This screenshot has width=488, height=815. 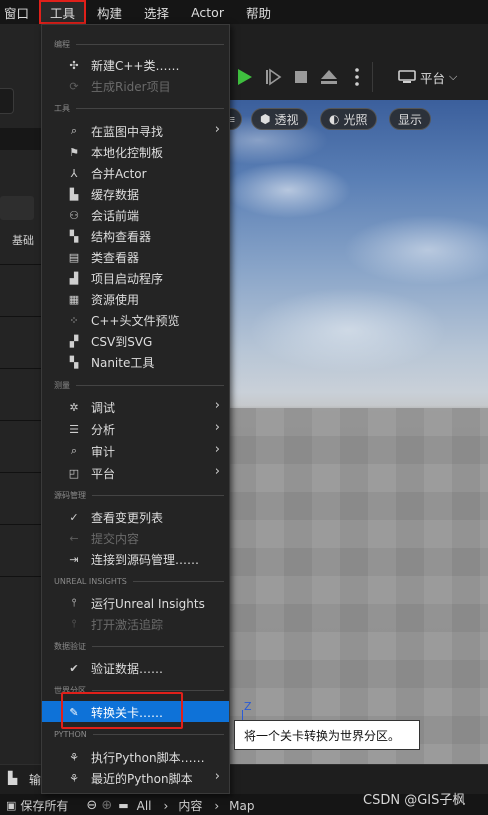 What do you see at coordinates (12, 778) in the screenshot?
I see `output-log-icon: ▙` at bounding box center [12, 778].